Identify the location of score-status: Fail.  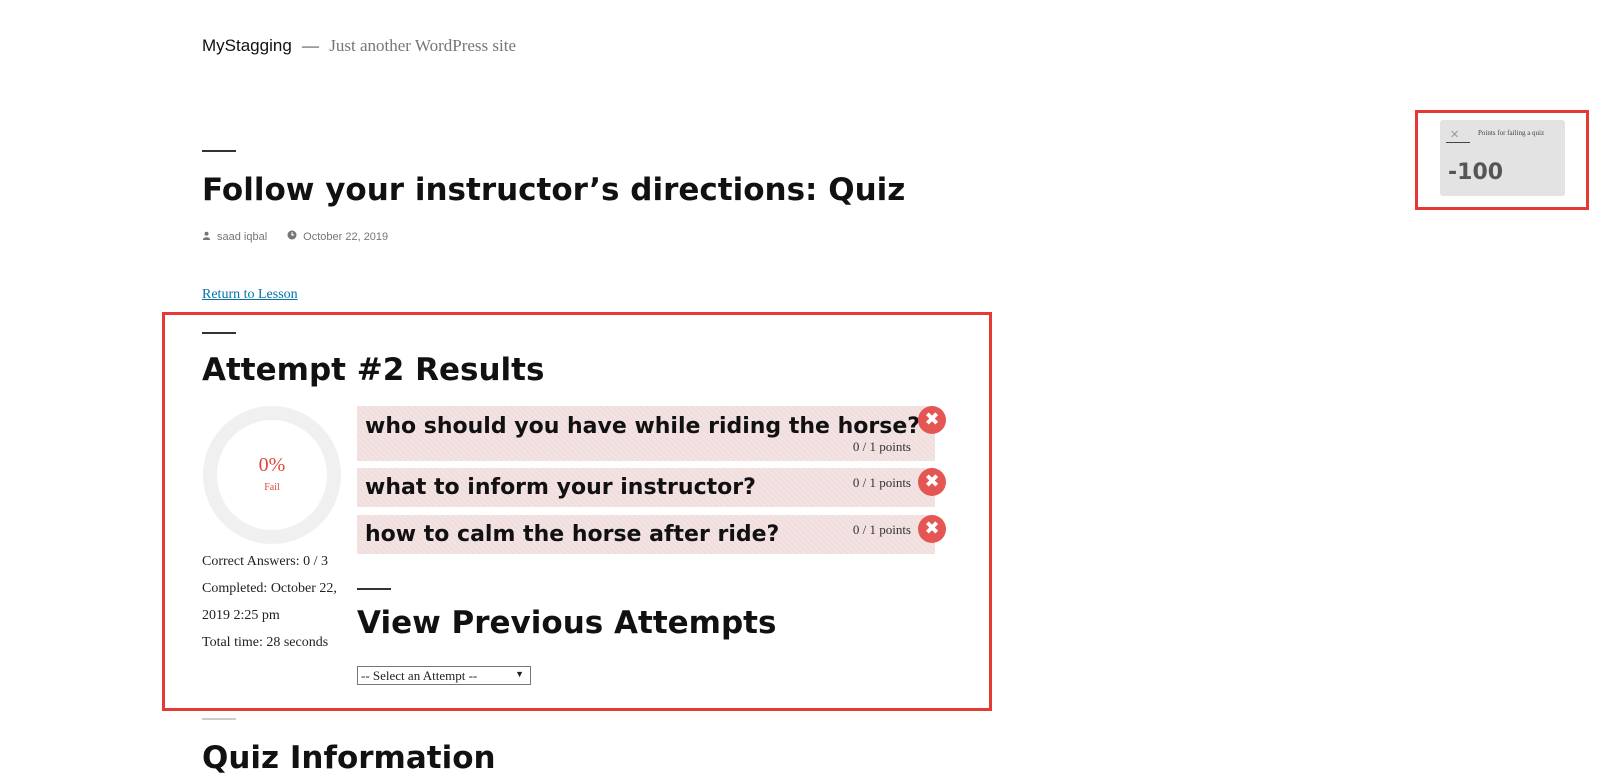
(272, 487).